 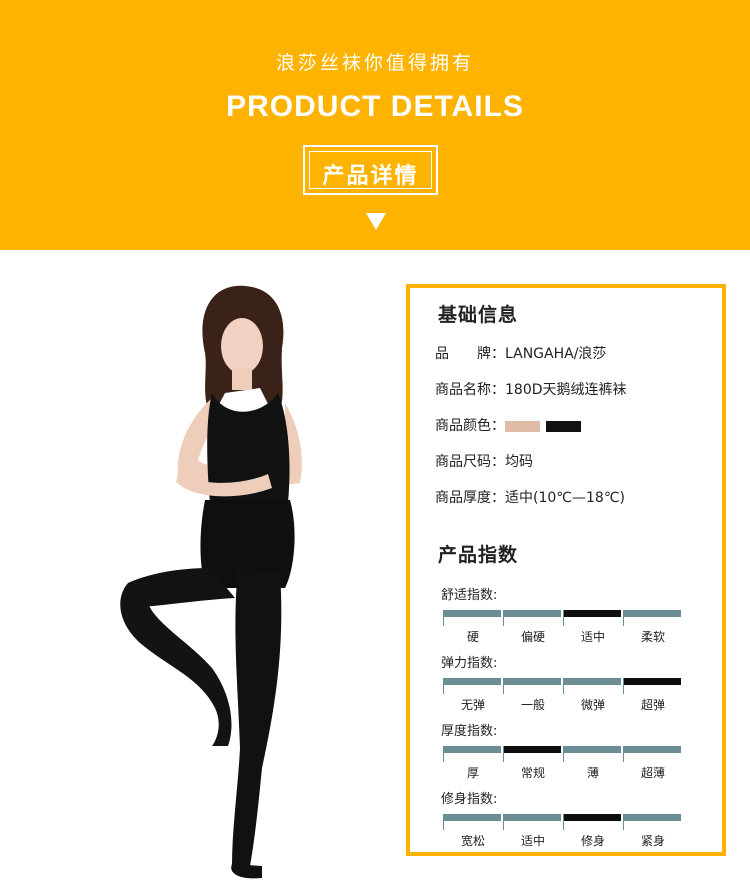 What do you see at coordinates (472, 637) in the screenshot?
I see `index-option-label: 硬` at bounding box center [472, 637].